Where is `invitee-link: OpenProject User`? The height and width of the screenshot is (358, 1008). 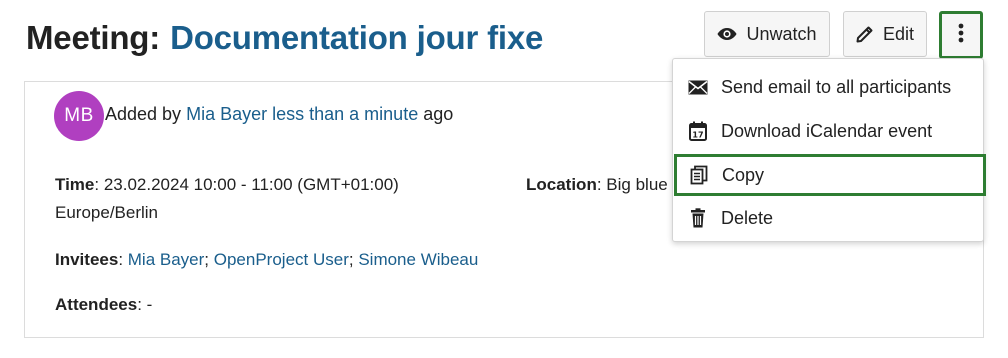 invitee-link: OpenProject User is located at coordinates (281, 259).